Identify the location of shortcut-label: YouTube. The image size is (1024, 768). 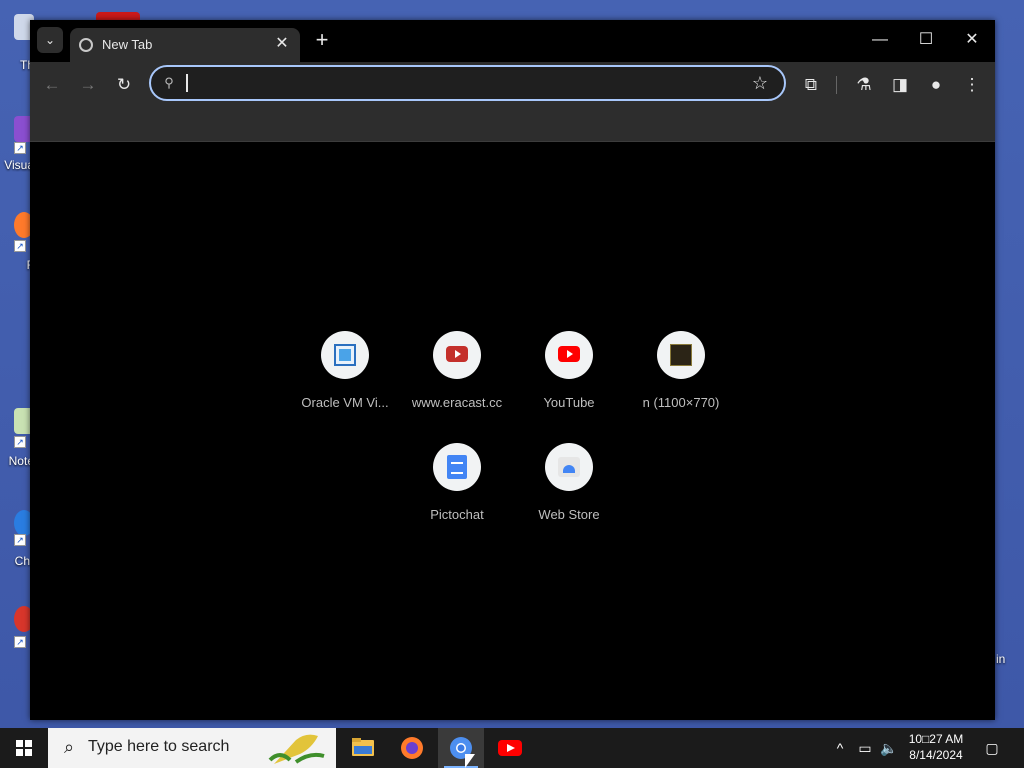
(569, 402).